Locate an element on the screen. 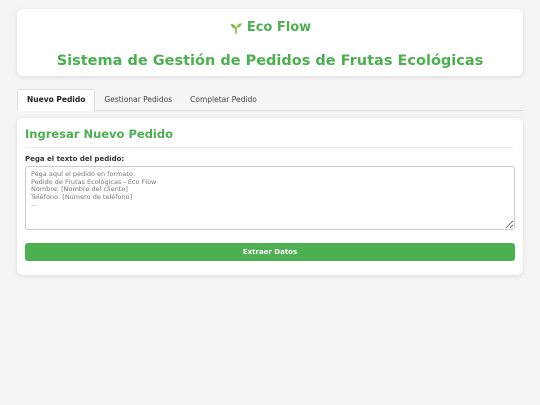 This screenshot has height=405, width=540. brand-name: Eco Flow is located at coordinates (279, 27).